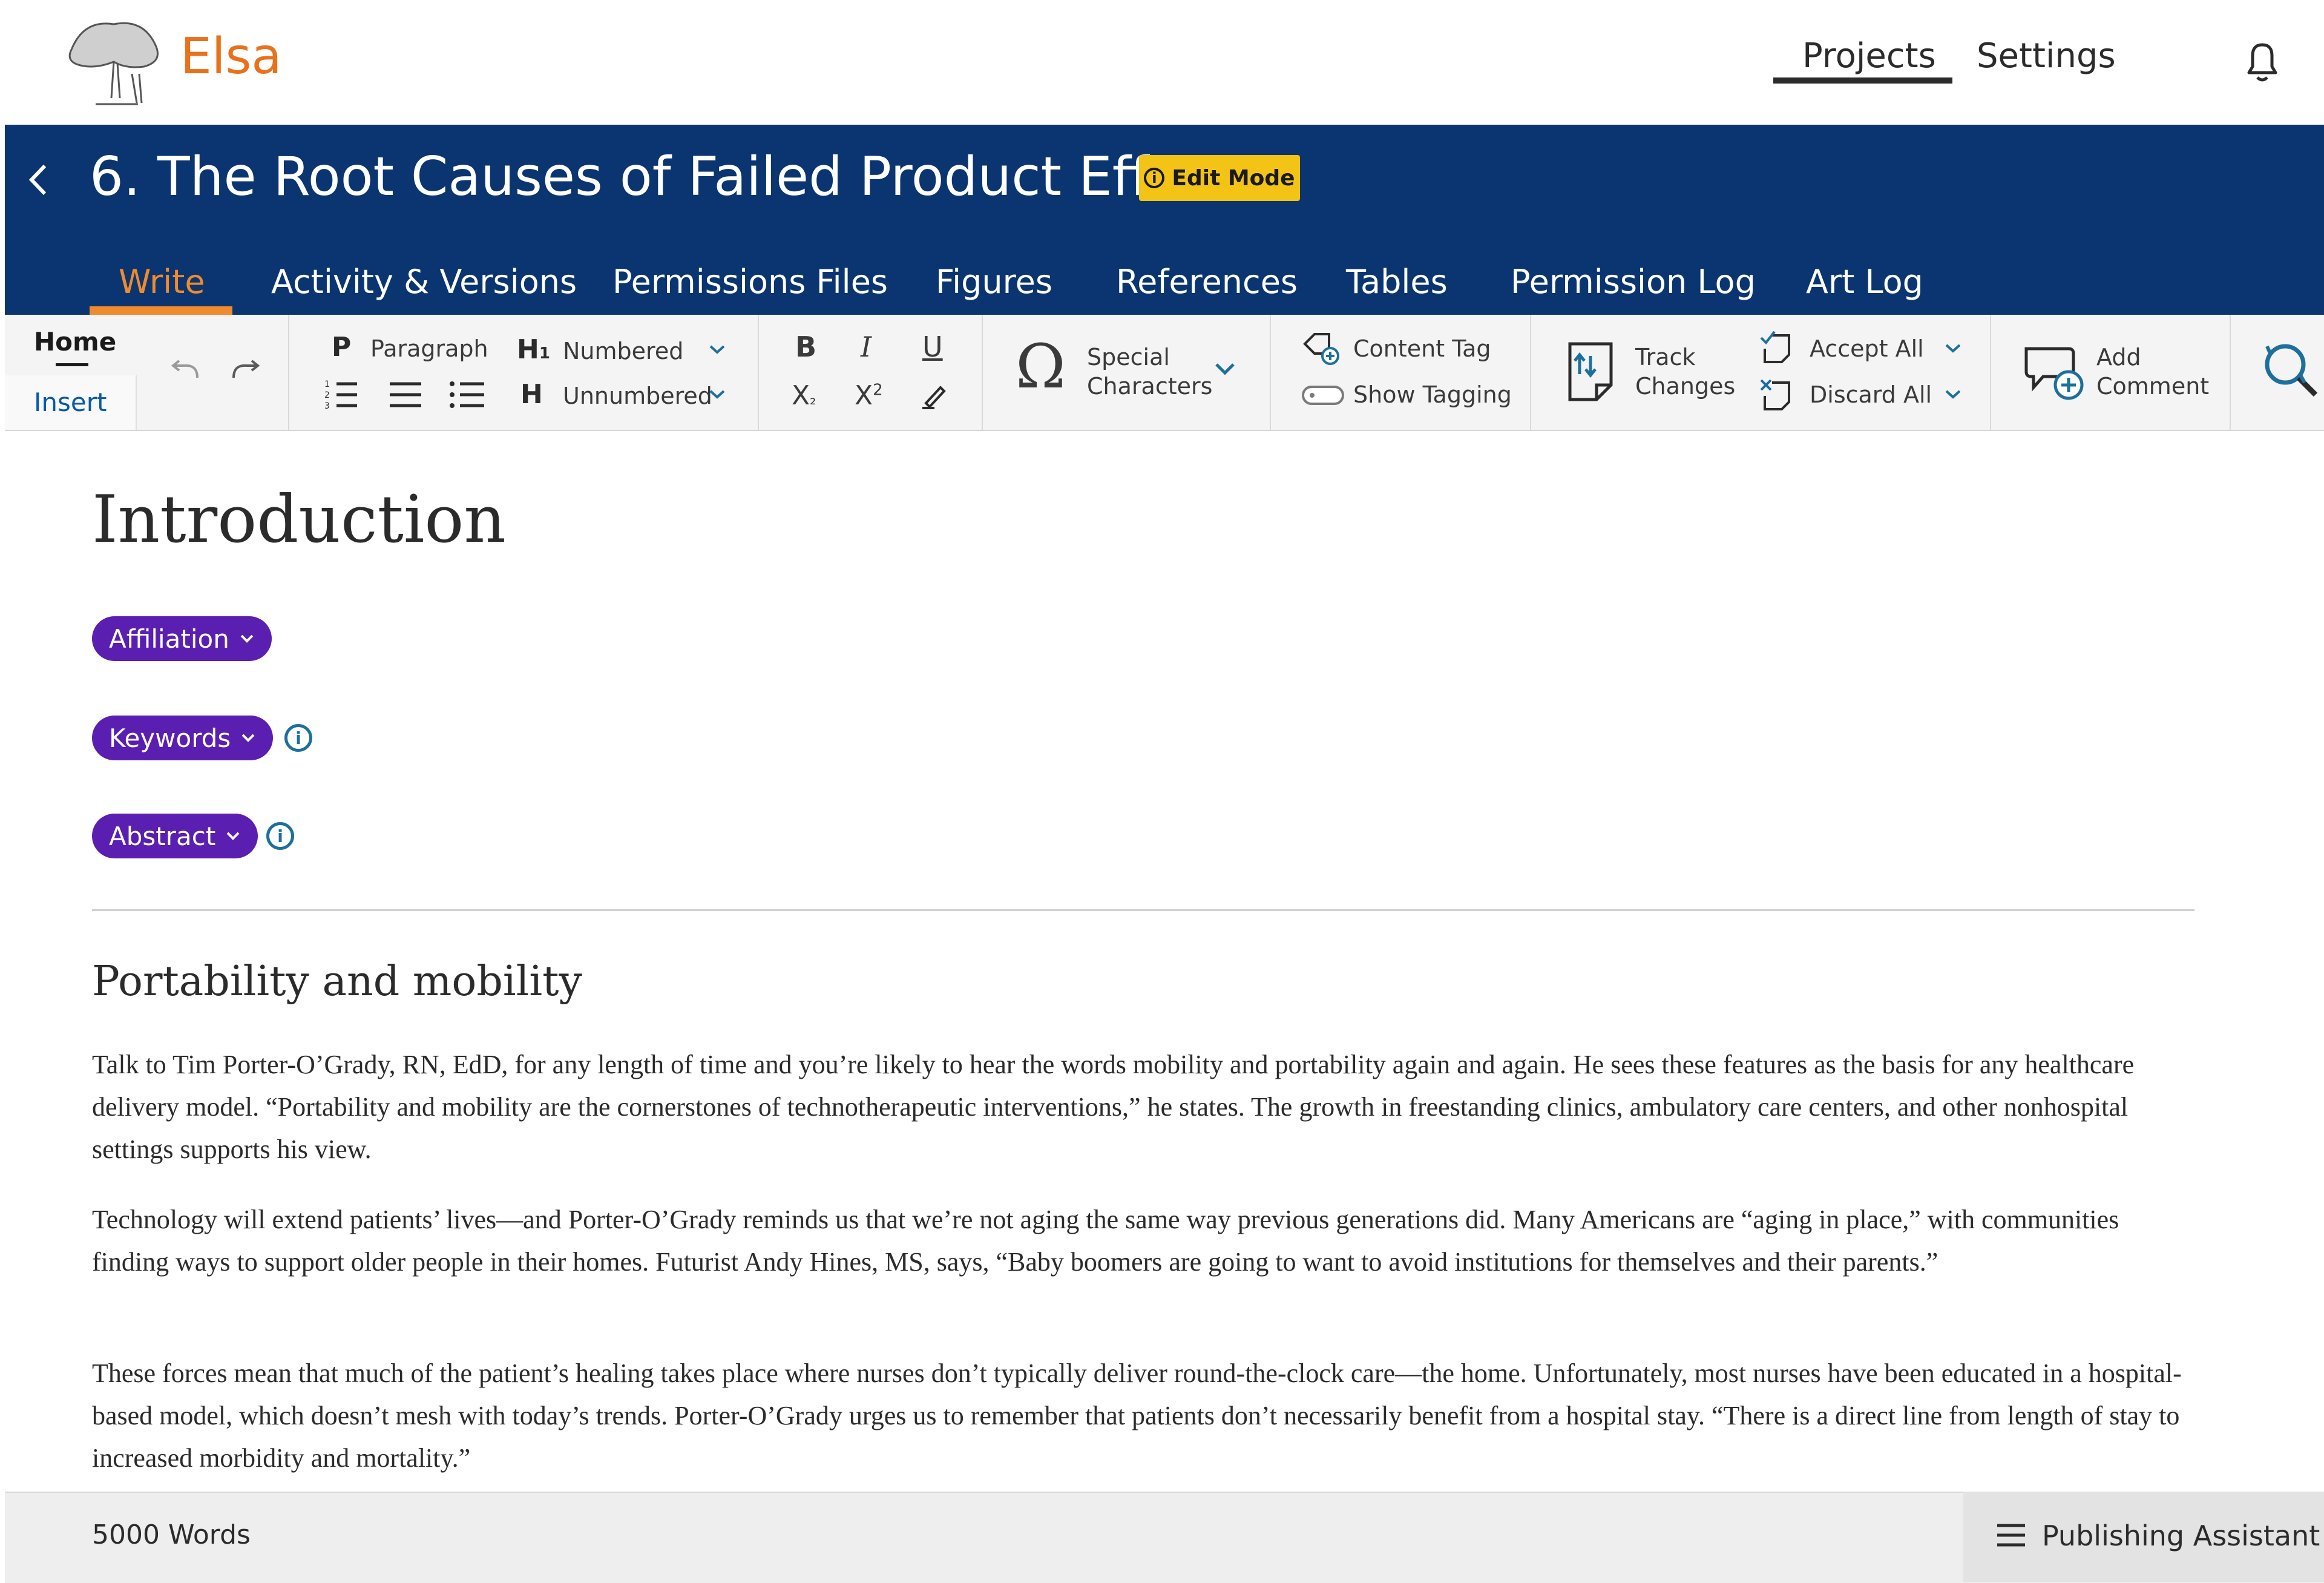  What do you see at coordinates (1041, 367) in the screenshot?
I see `omega-icon: Ω` at bounding box center [1041, 367].